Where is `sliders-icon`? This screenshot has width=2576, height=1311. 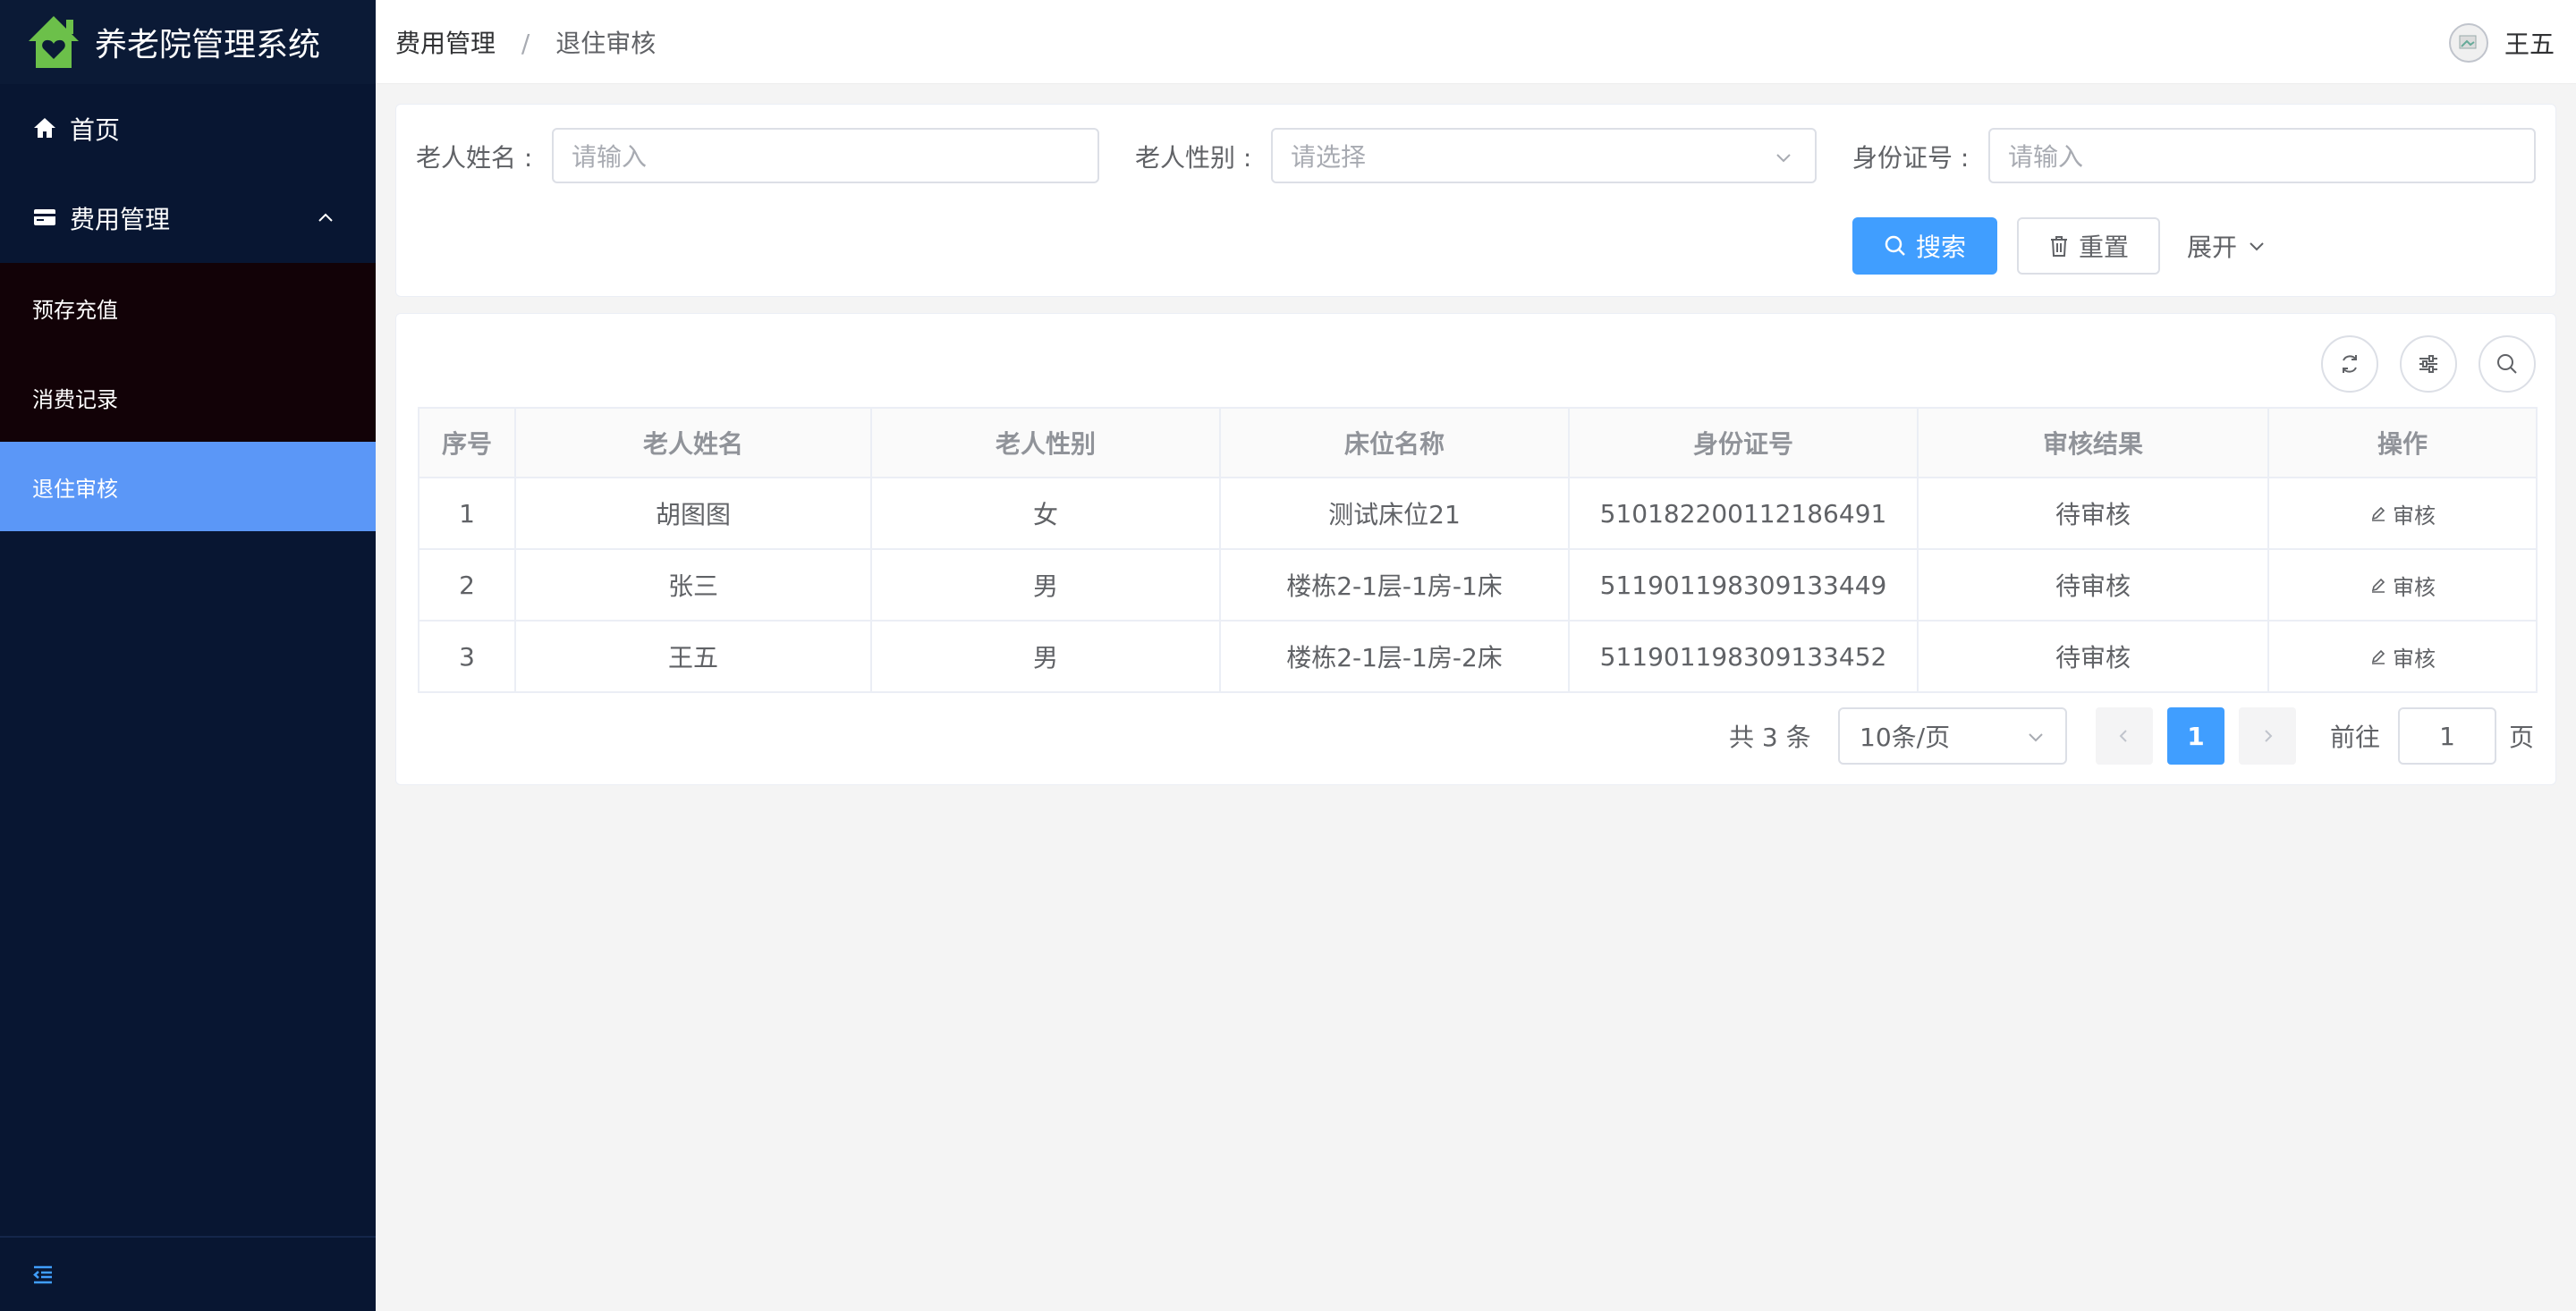 sliders-icon is located at coordinates (2428, 364).